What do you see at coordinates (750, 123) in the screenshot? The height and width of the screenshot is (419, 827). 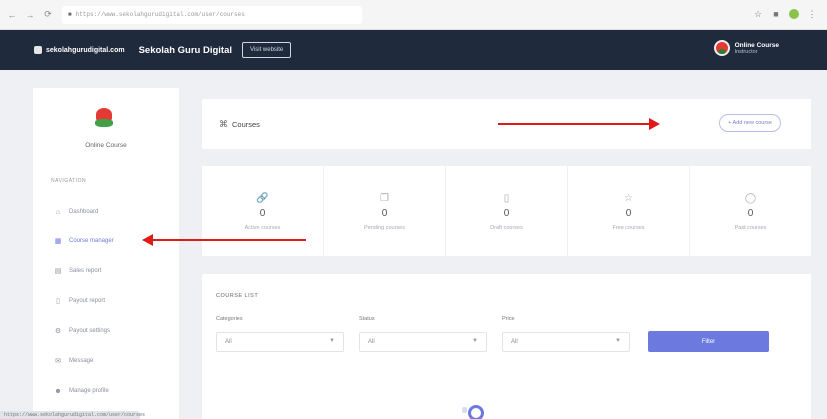 I see `add-new-course-button: + Add new course` at bounding box center [750, 123].